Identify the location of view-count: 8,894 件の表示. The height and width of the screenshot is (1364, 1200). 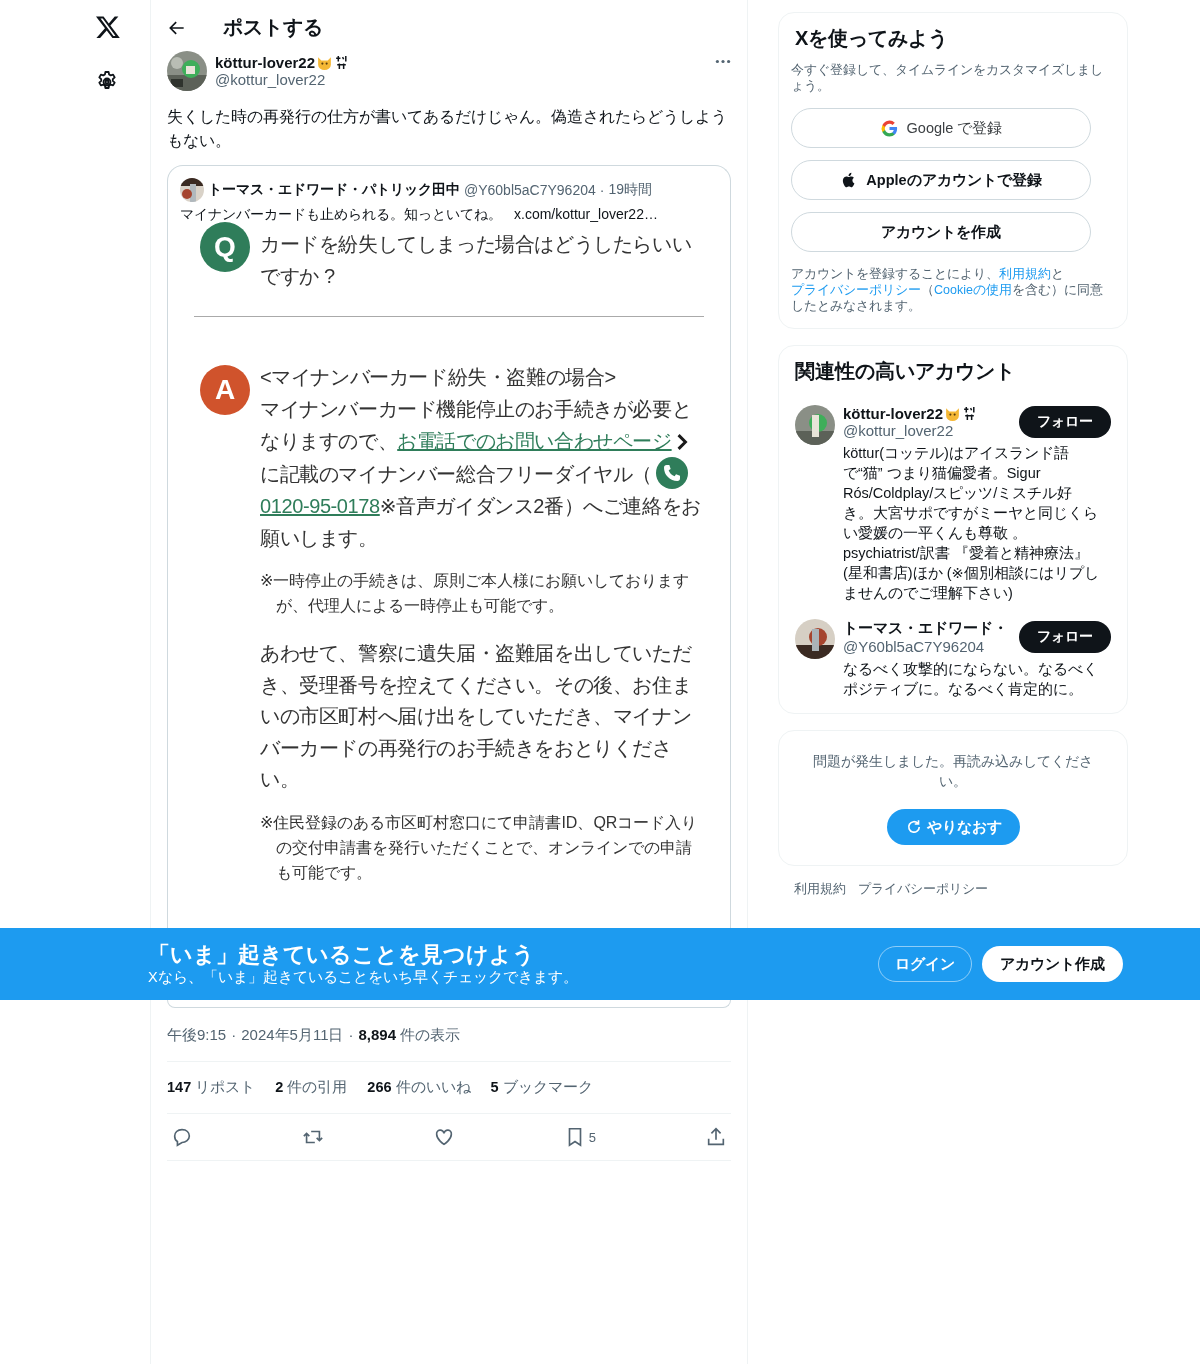
(409, 1035).